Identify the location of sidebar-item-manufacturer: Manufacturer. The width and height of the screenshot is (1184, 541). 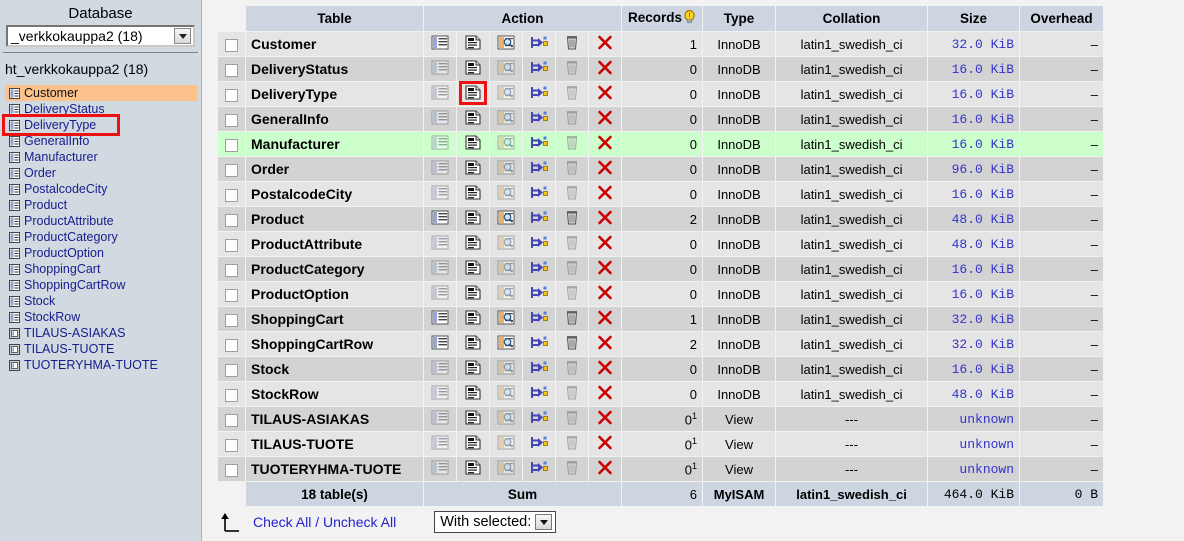
(104, 157).